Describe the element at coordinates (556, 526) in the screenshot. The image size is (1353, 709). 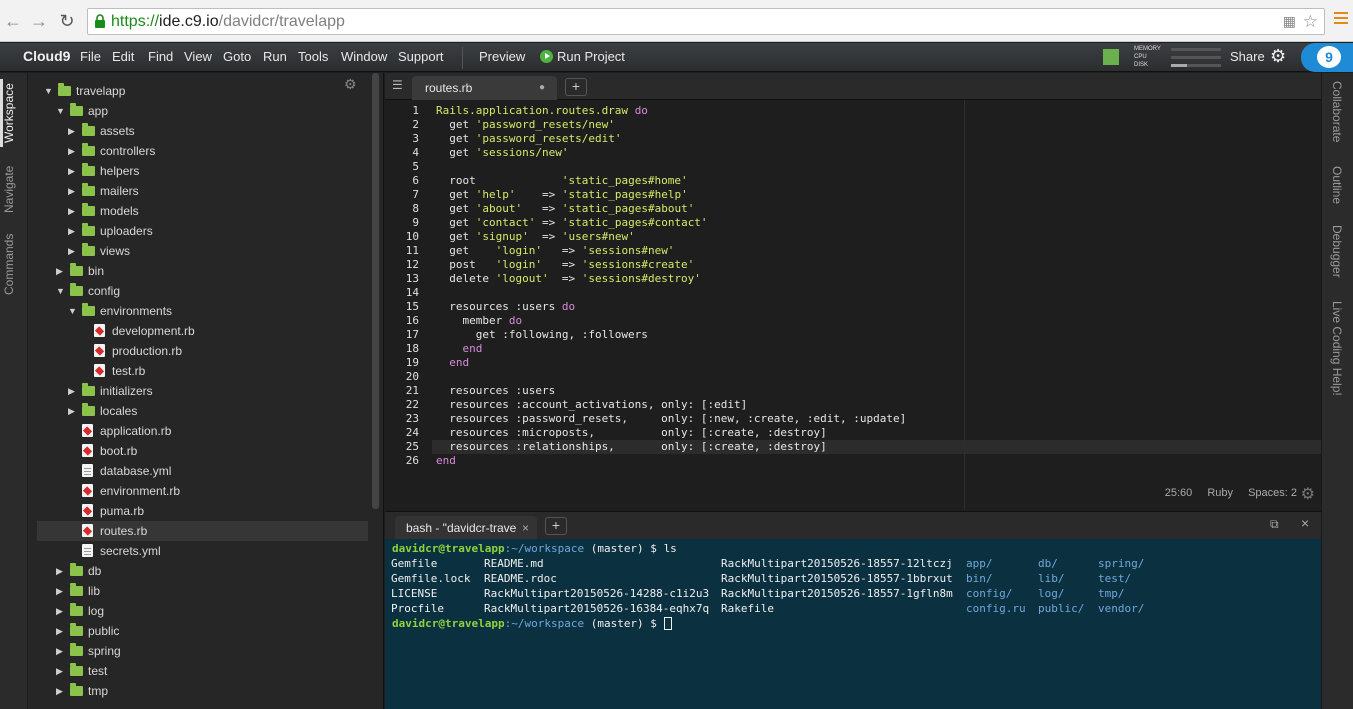
I see `new-terminal-plus-icon: +` at that location.